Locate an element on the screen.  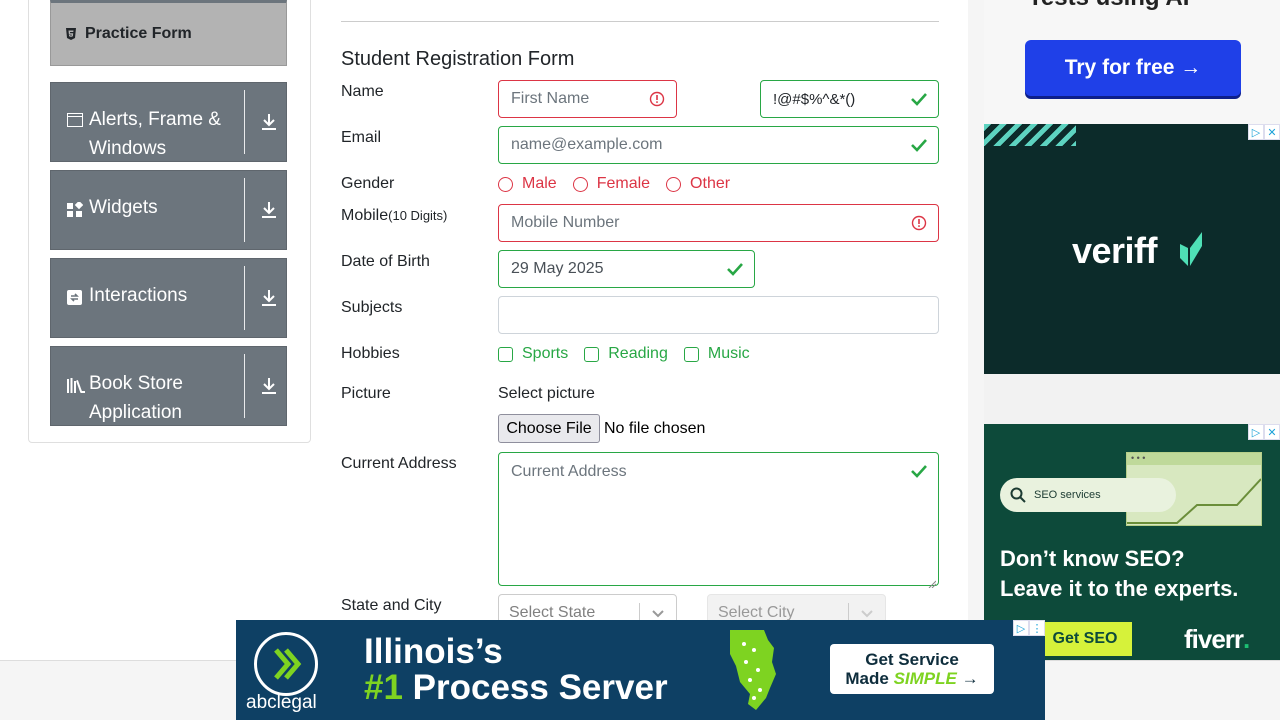
mobile-label-text: Mobile is located at coordinates (365, 215).